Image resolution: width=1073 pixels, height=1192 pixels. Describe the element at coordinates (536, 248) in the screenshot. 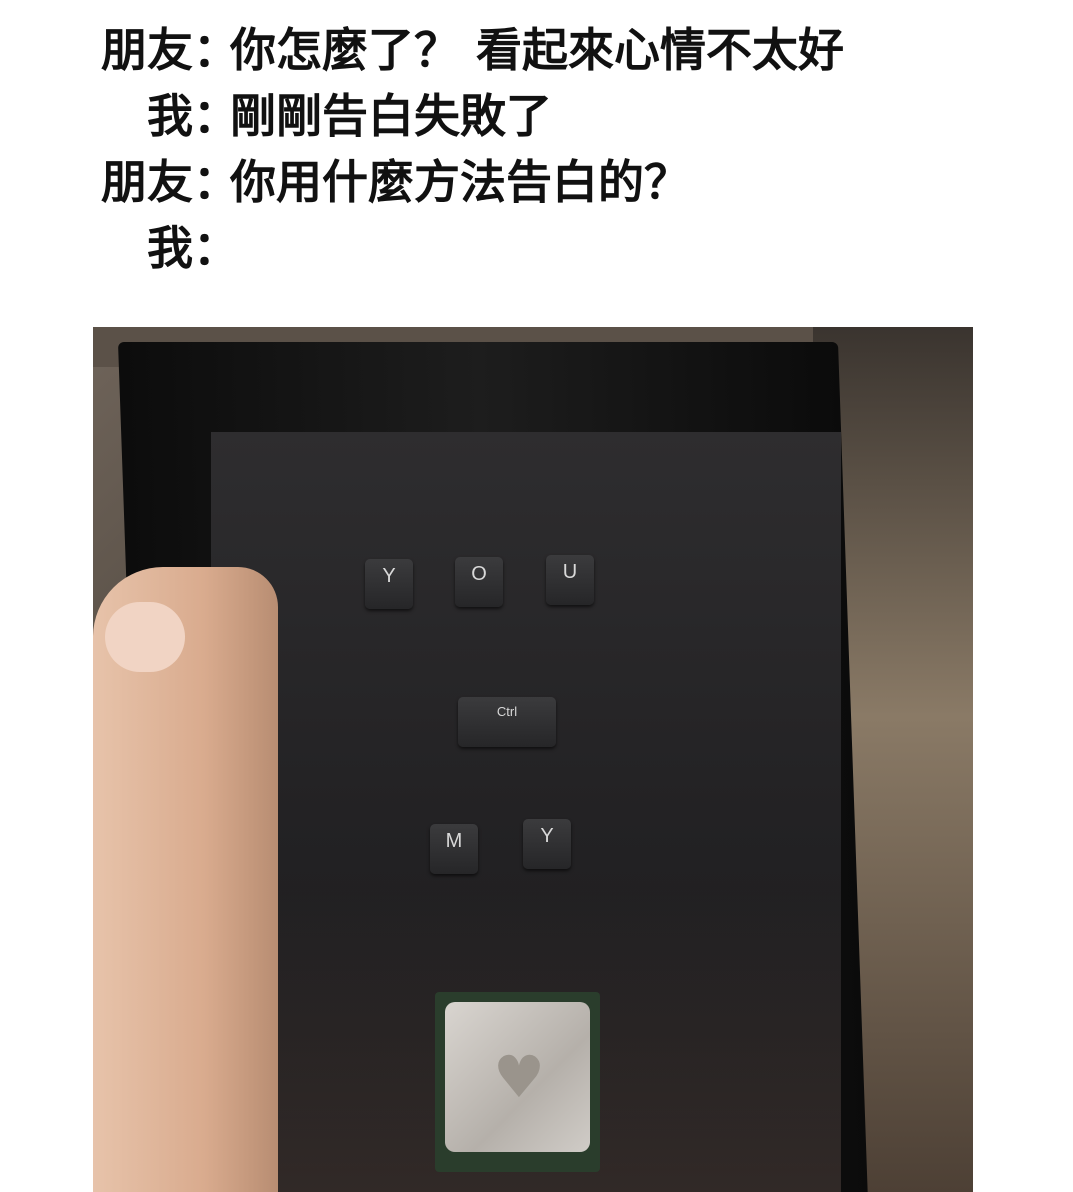

I see `dialogue-line: 我 ：` at that location.